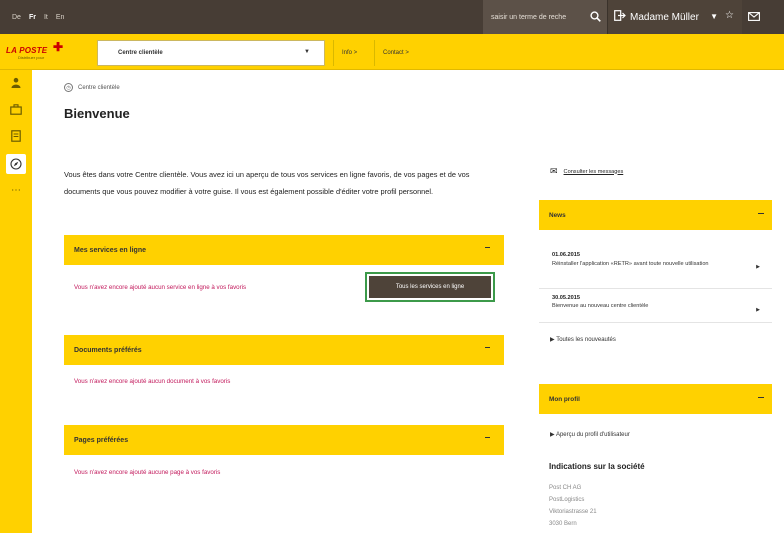 This screenshot has height=533, width=784. Describe the element at coordinates (349, 53) in the screenshot. I see `nav-link-info: Info >` at that location.